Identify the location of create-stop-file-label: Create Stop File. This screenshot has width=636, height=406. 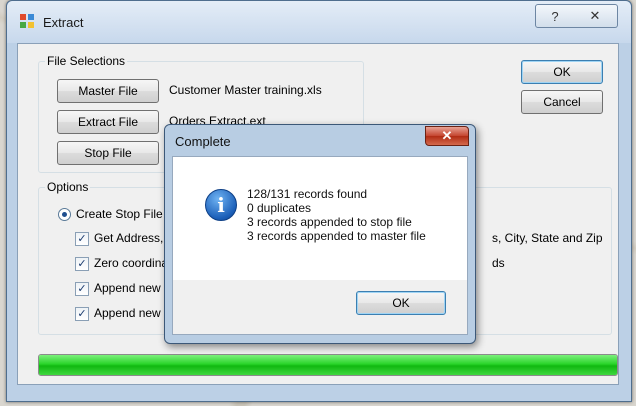
(119, 214).